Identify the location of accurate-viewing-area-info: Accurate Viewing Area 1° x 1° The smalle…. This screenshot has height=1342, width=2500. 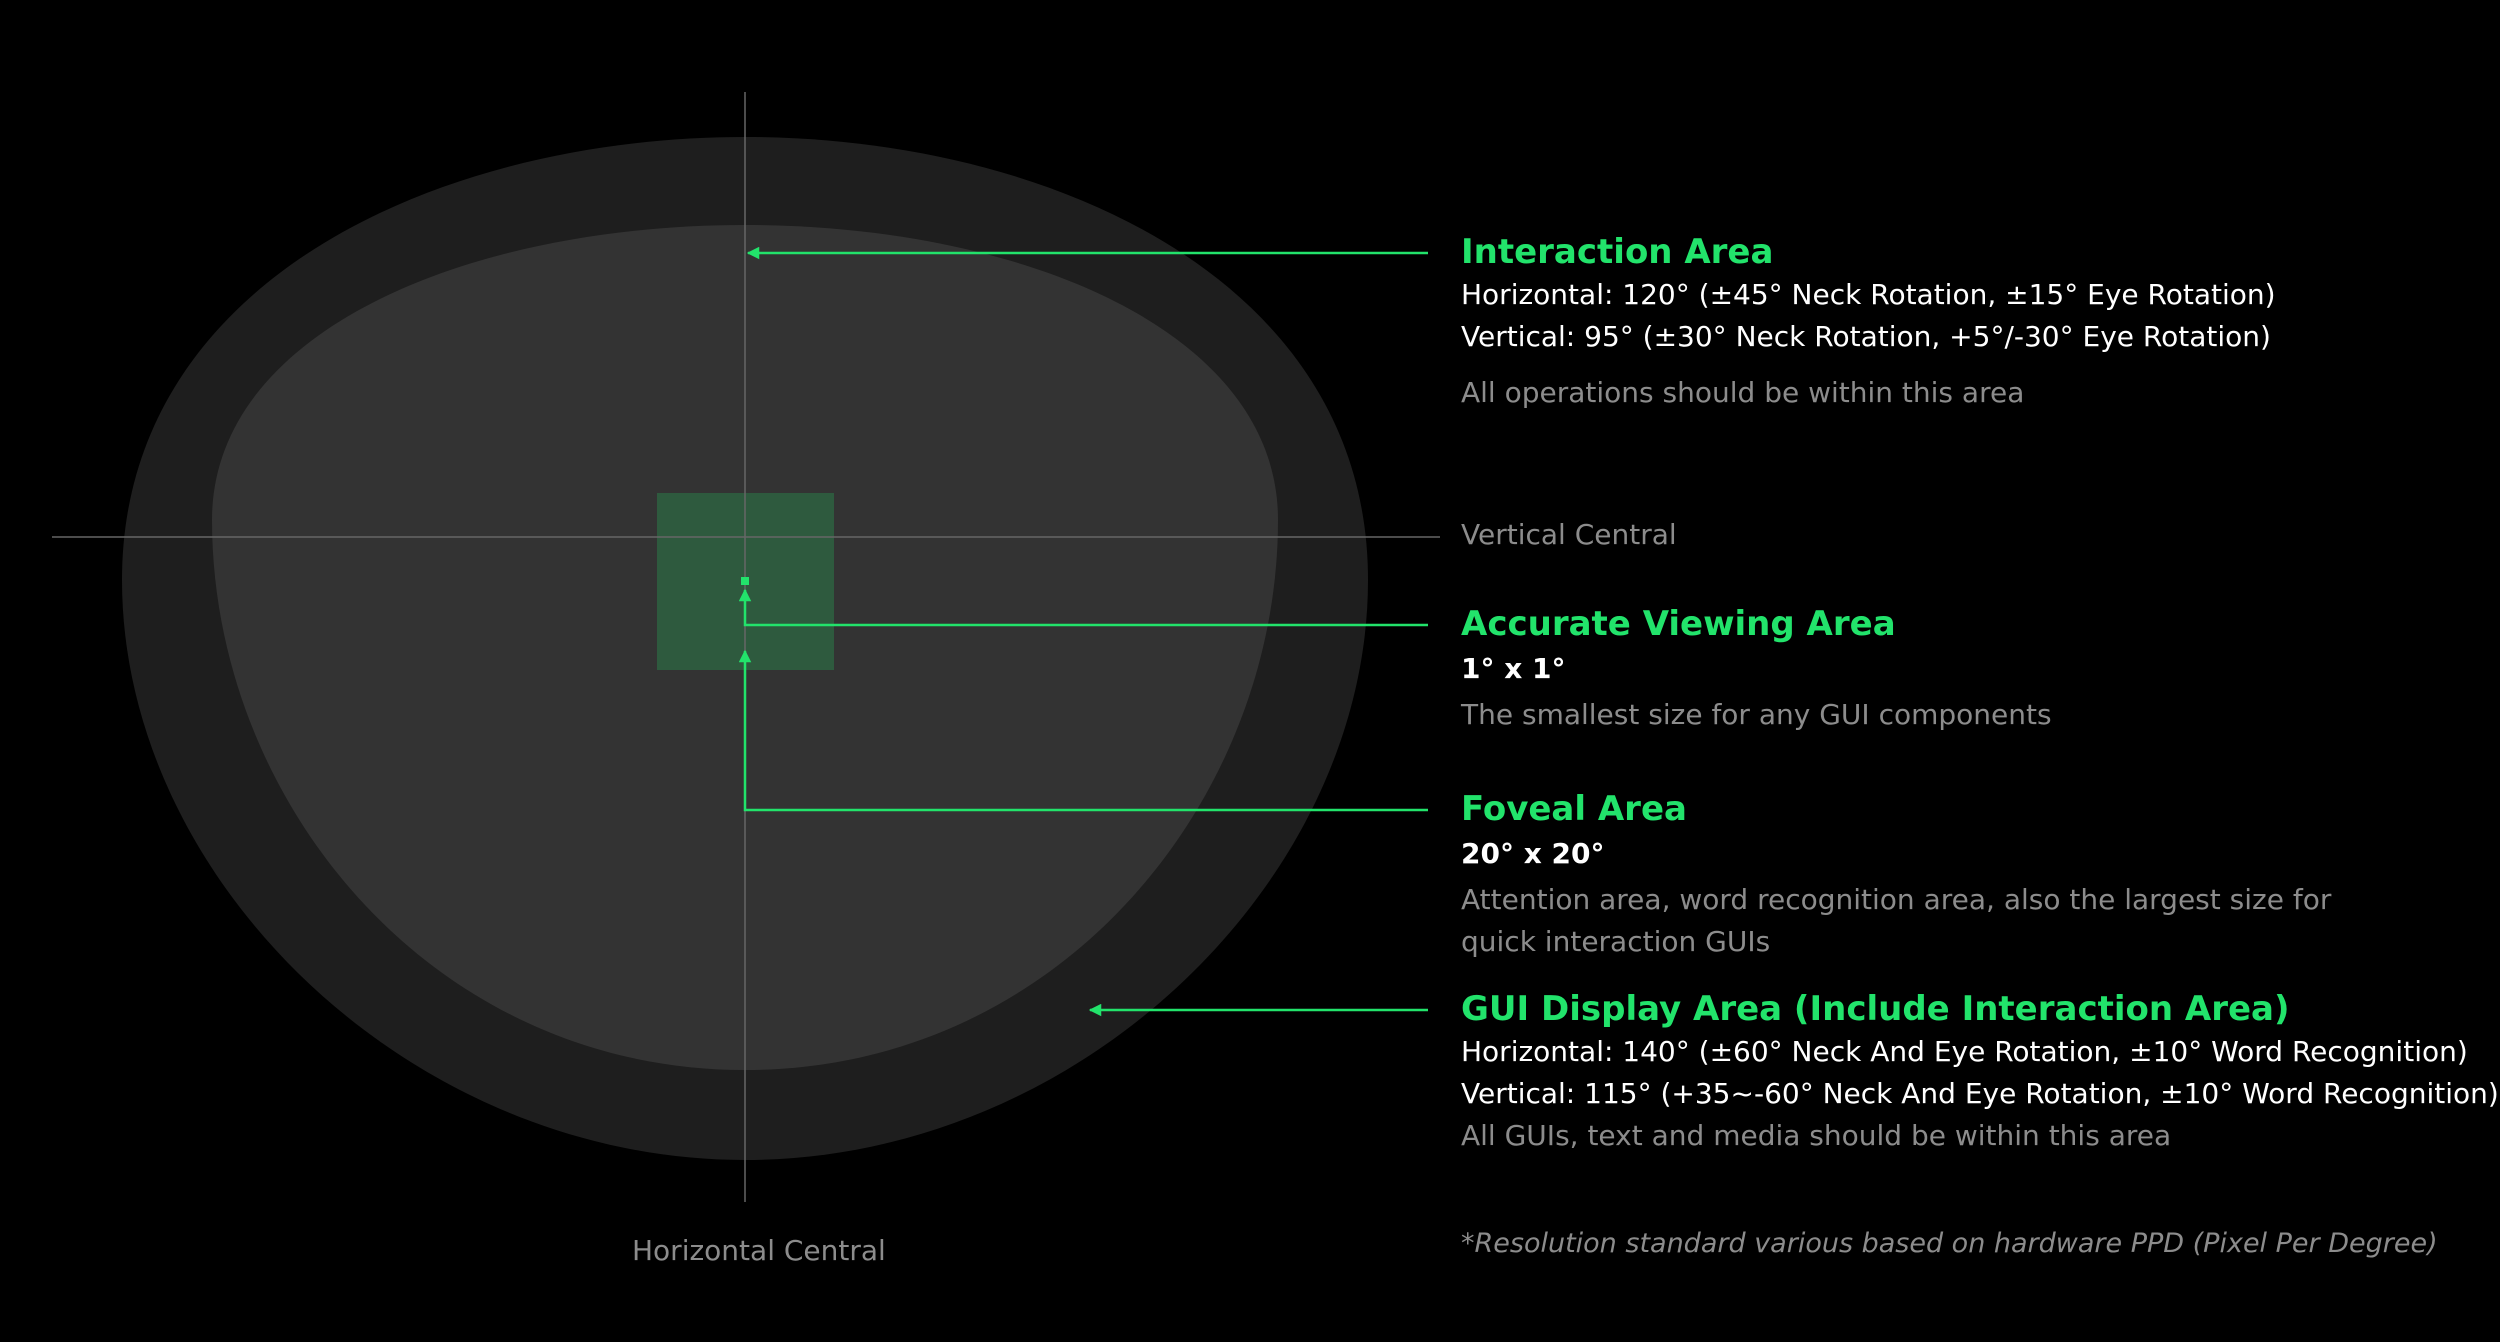
(1756, 670).